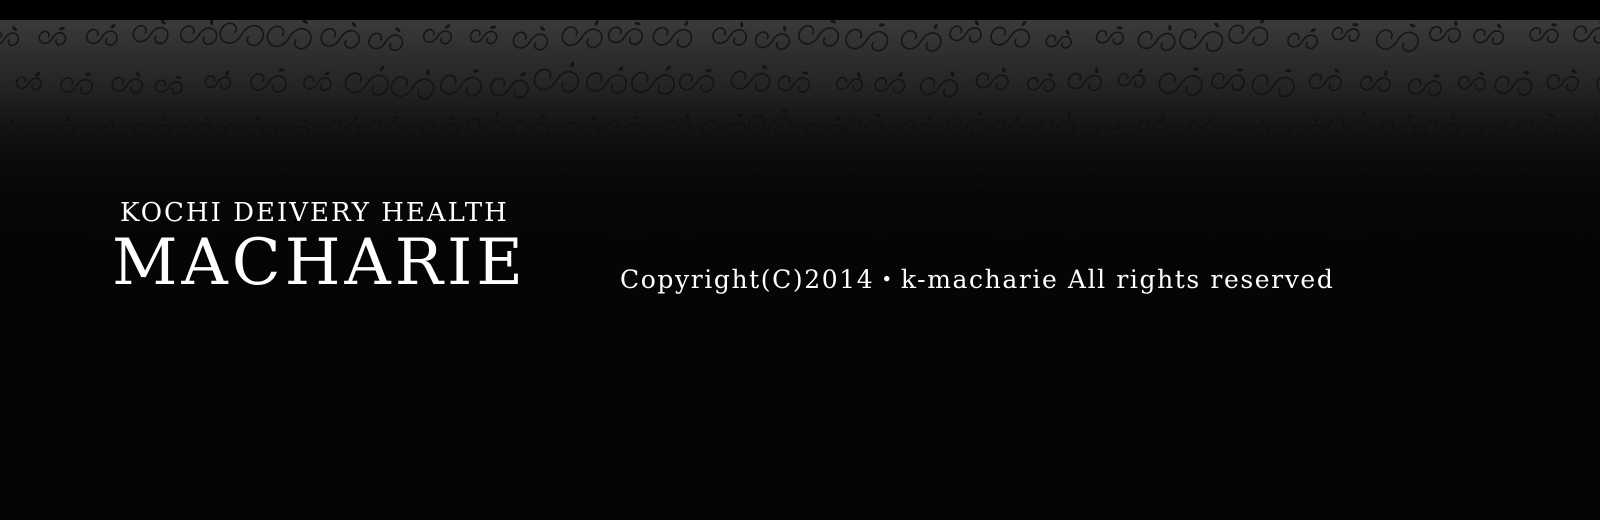 This screenshot has width=1600, height=520. I want to click on brand-logo: KOCHI DEIVERY HEALTH MACHARIE, so click(337, 247).